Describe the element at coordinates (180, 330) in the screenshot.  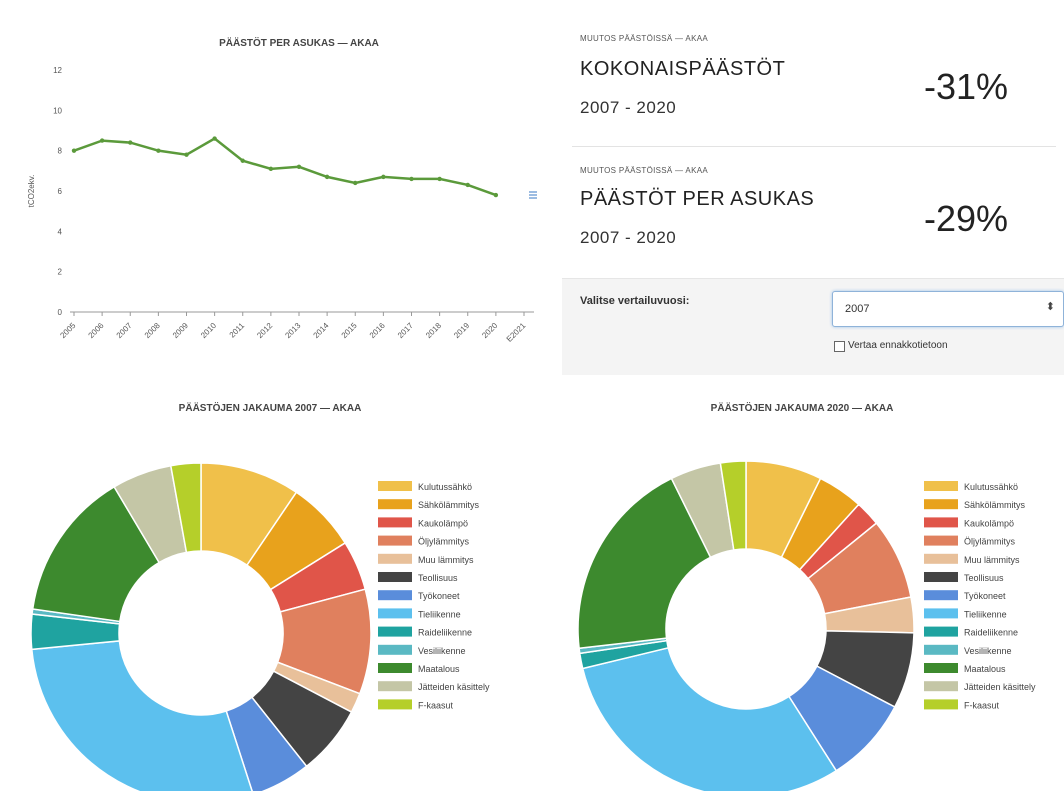
I see `x-tick-label: 2009` at that location.